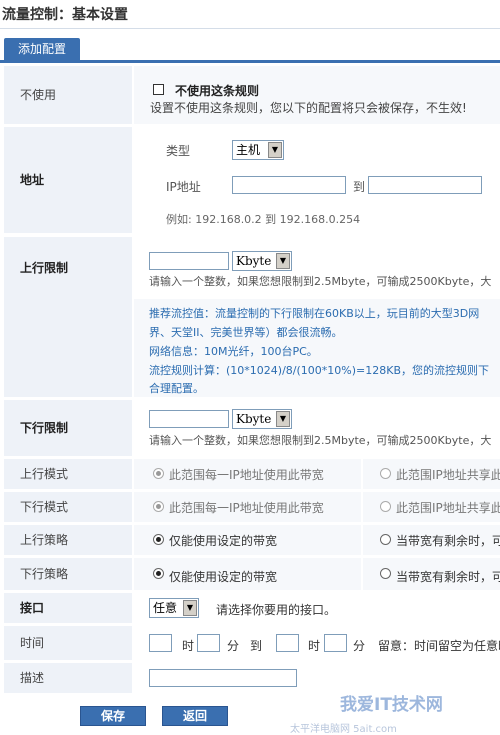  Describe the element at coordinates (68, 678) in the screenshot. I see `desc-label: 描述` at that location.